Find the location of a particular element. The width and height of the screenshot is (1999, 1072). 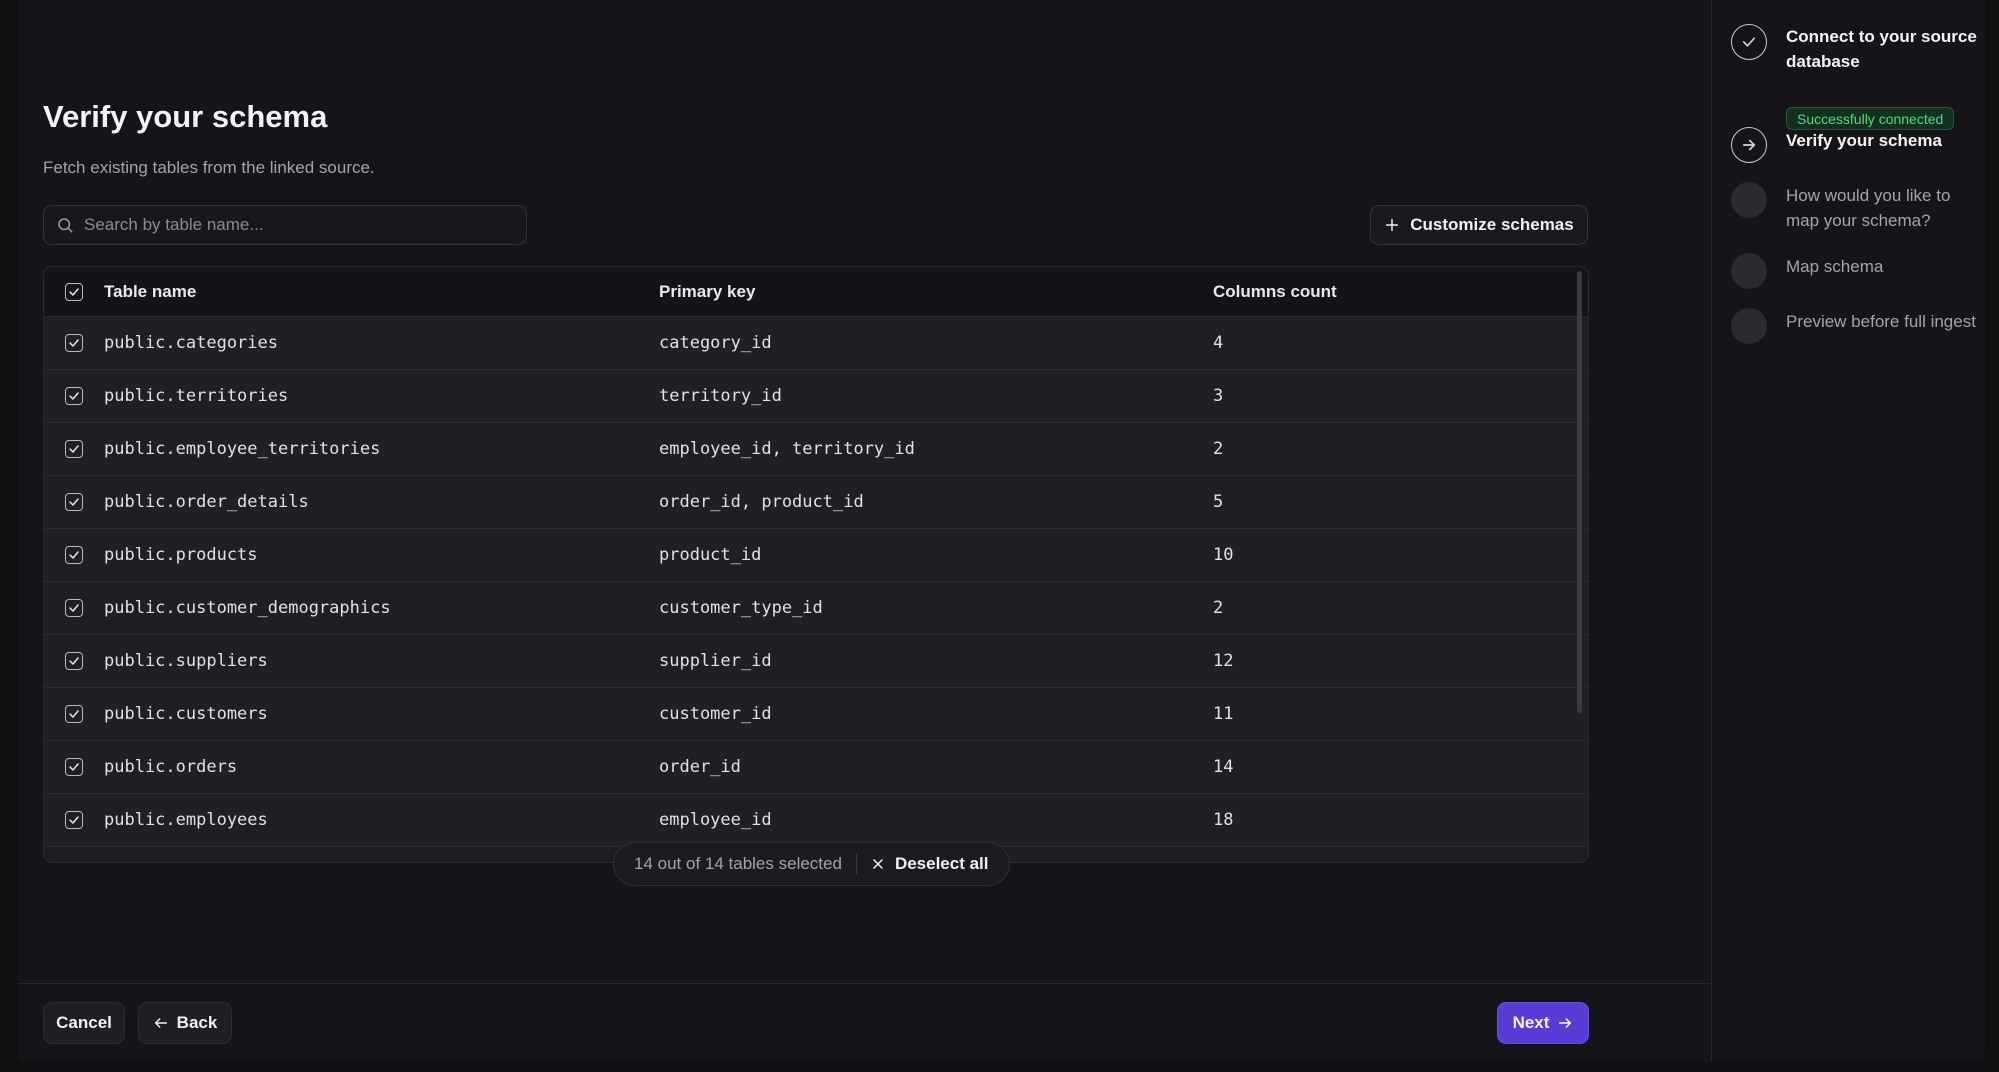

next-label: Next is located at coordinates (1531, 1022).